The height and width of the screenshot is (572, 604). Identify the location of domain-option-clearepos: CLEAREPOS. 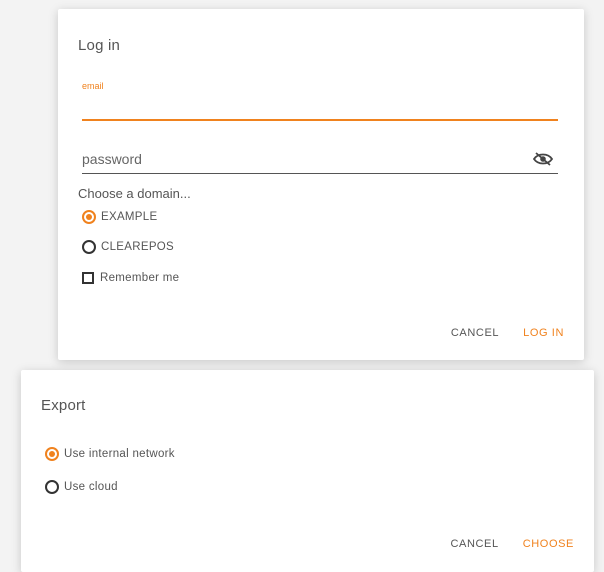
(128, 247).